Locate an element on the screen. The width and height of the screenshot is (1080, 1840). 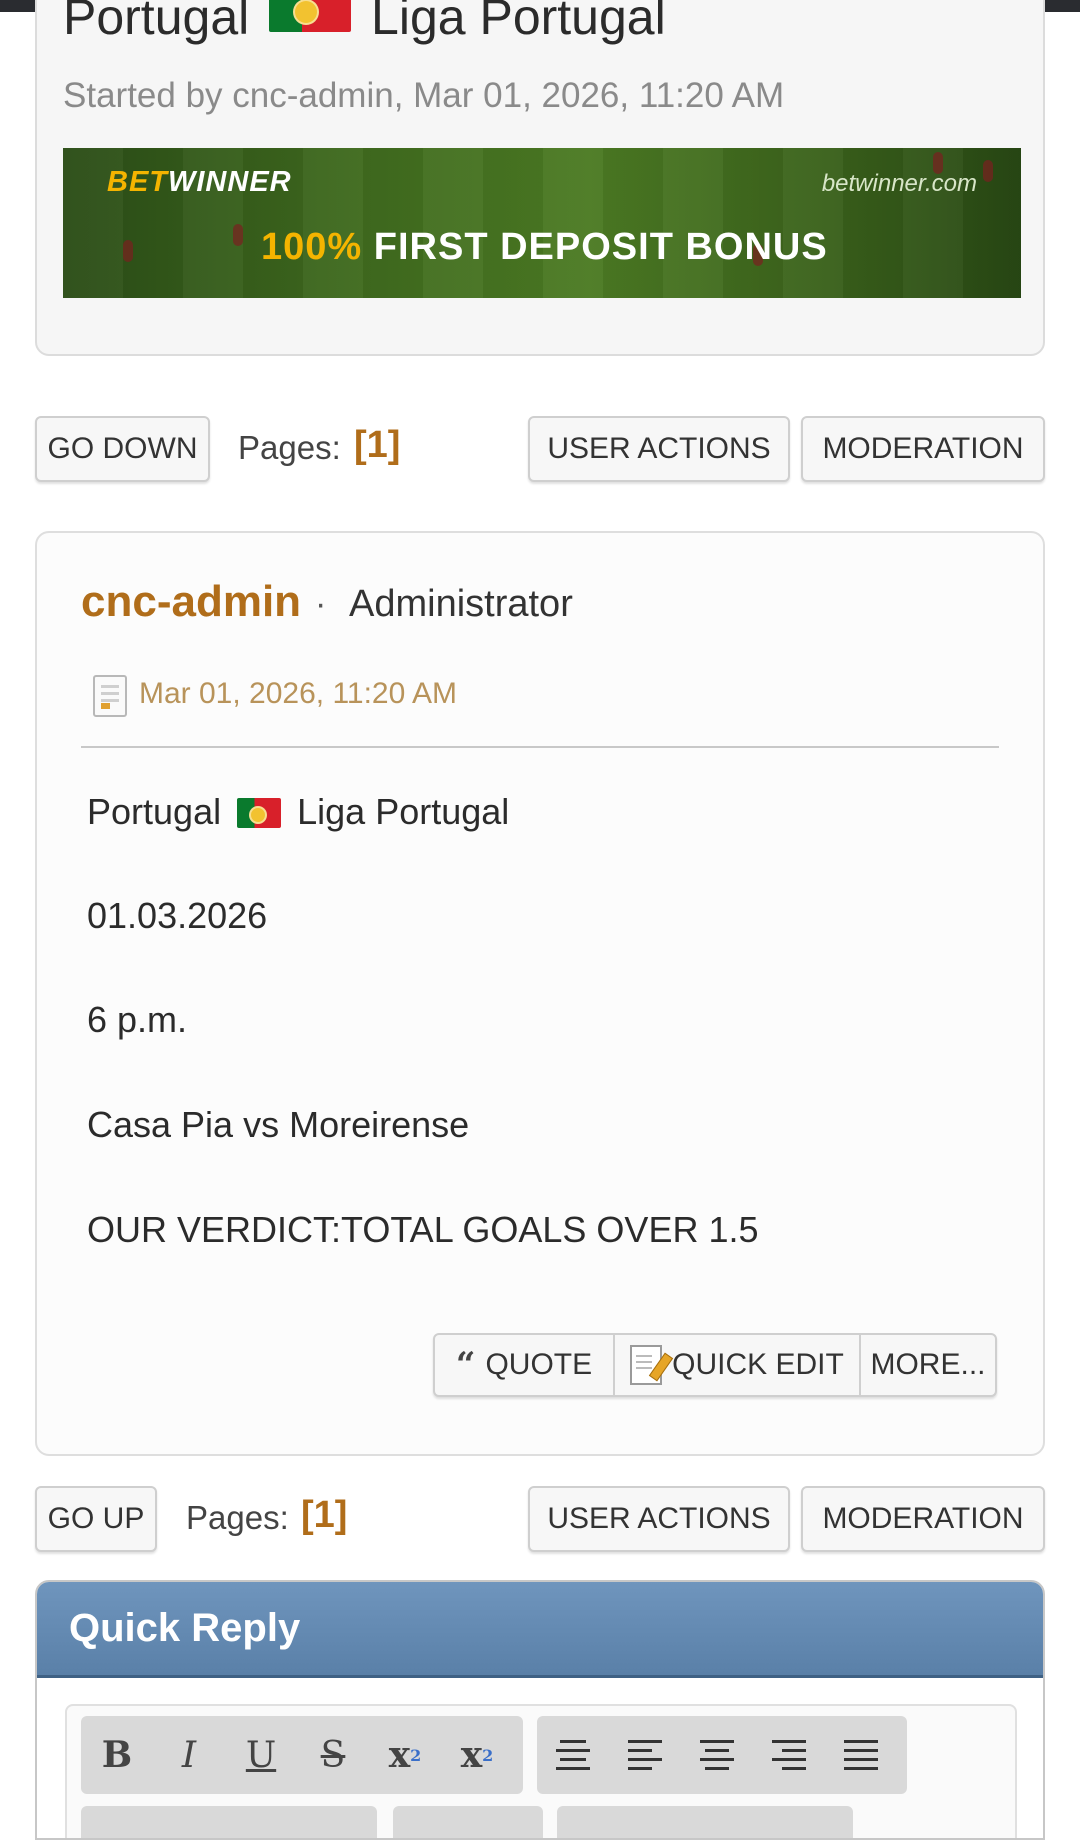
strikethrough-button: S is located at coordinates (333, 1755).